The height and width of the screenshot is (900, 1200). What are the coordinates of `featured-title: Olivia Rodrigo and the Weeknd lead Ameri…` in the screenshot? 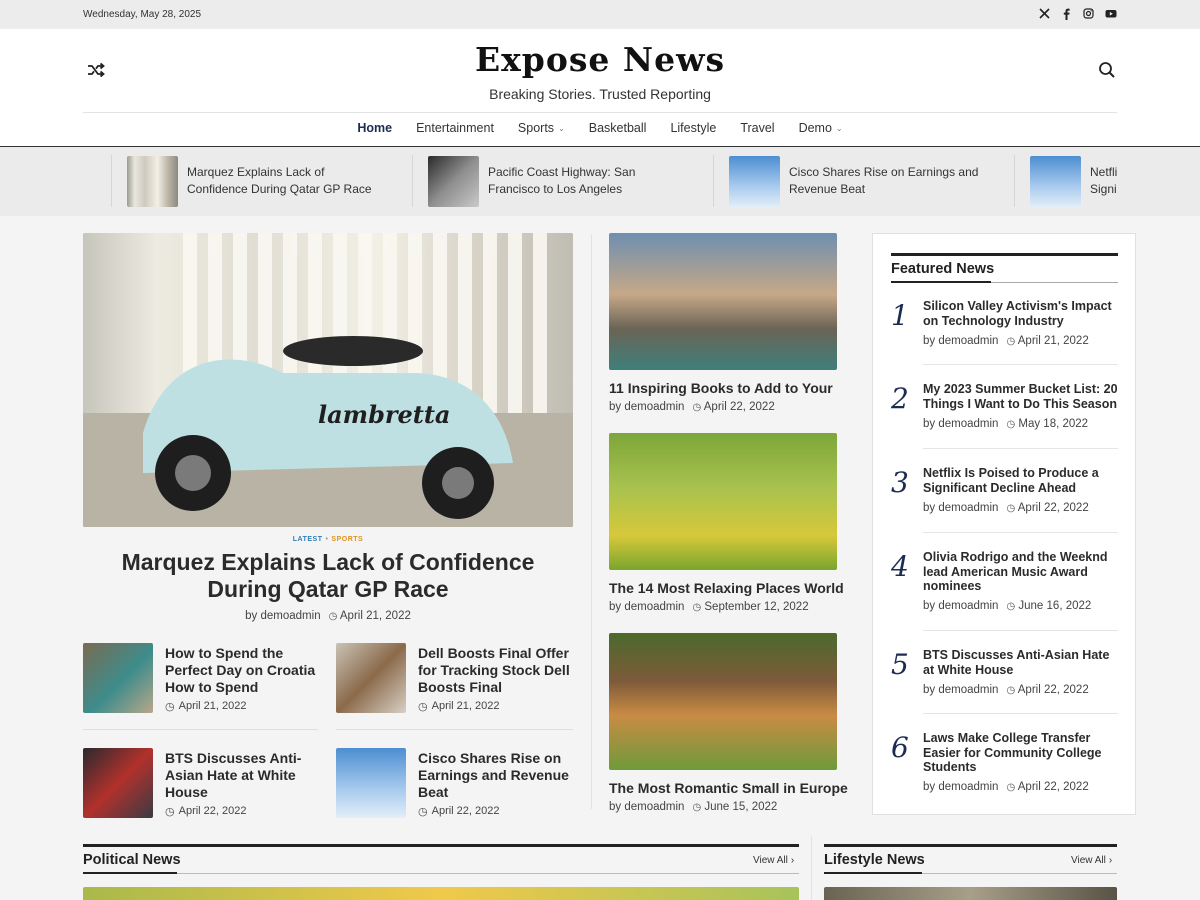 It's located at (1020, 572).